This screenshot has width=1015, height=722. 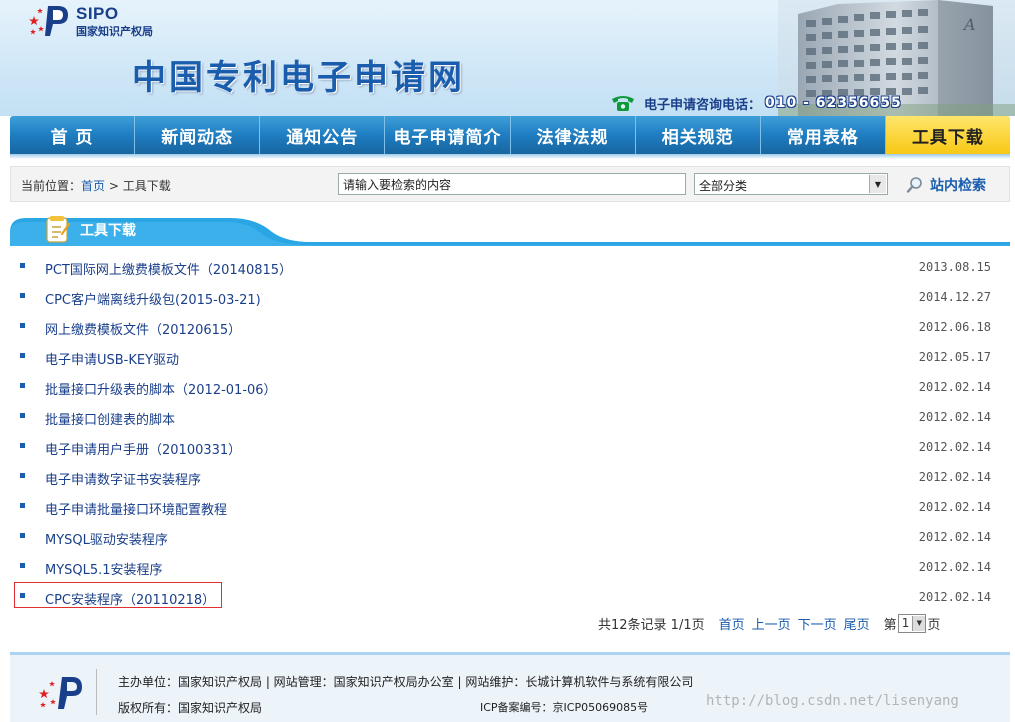 What do you see at coordinates (112, 358) in the screenshot?
I see `download-link: 电子申请USB-KEY驱动` at bounding box center [112, 358].